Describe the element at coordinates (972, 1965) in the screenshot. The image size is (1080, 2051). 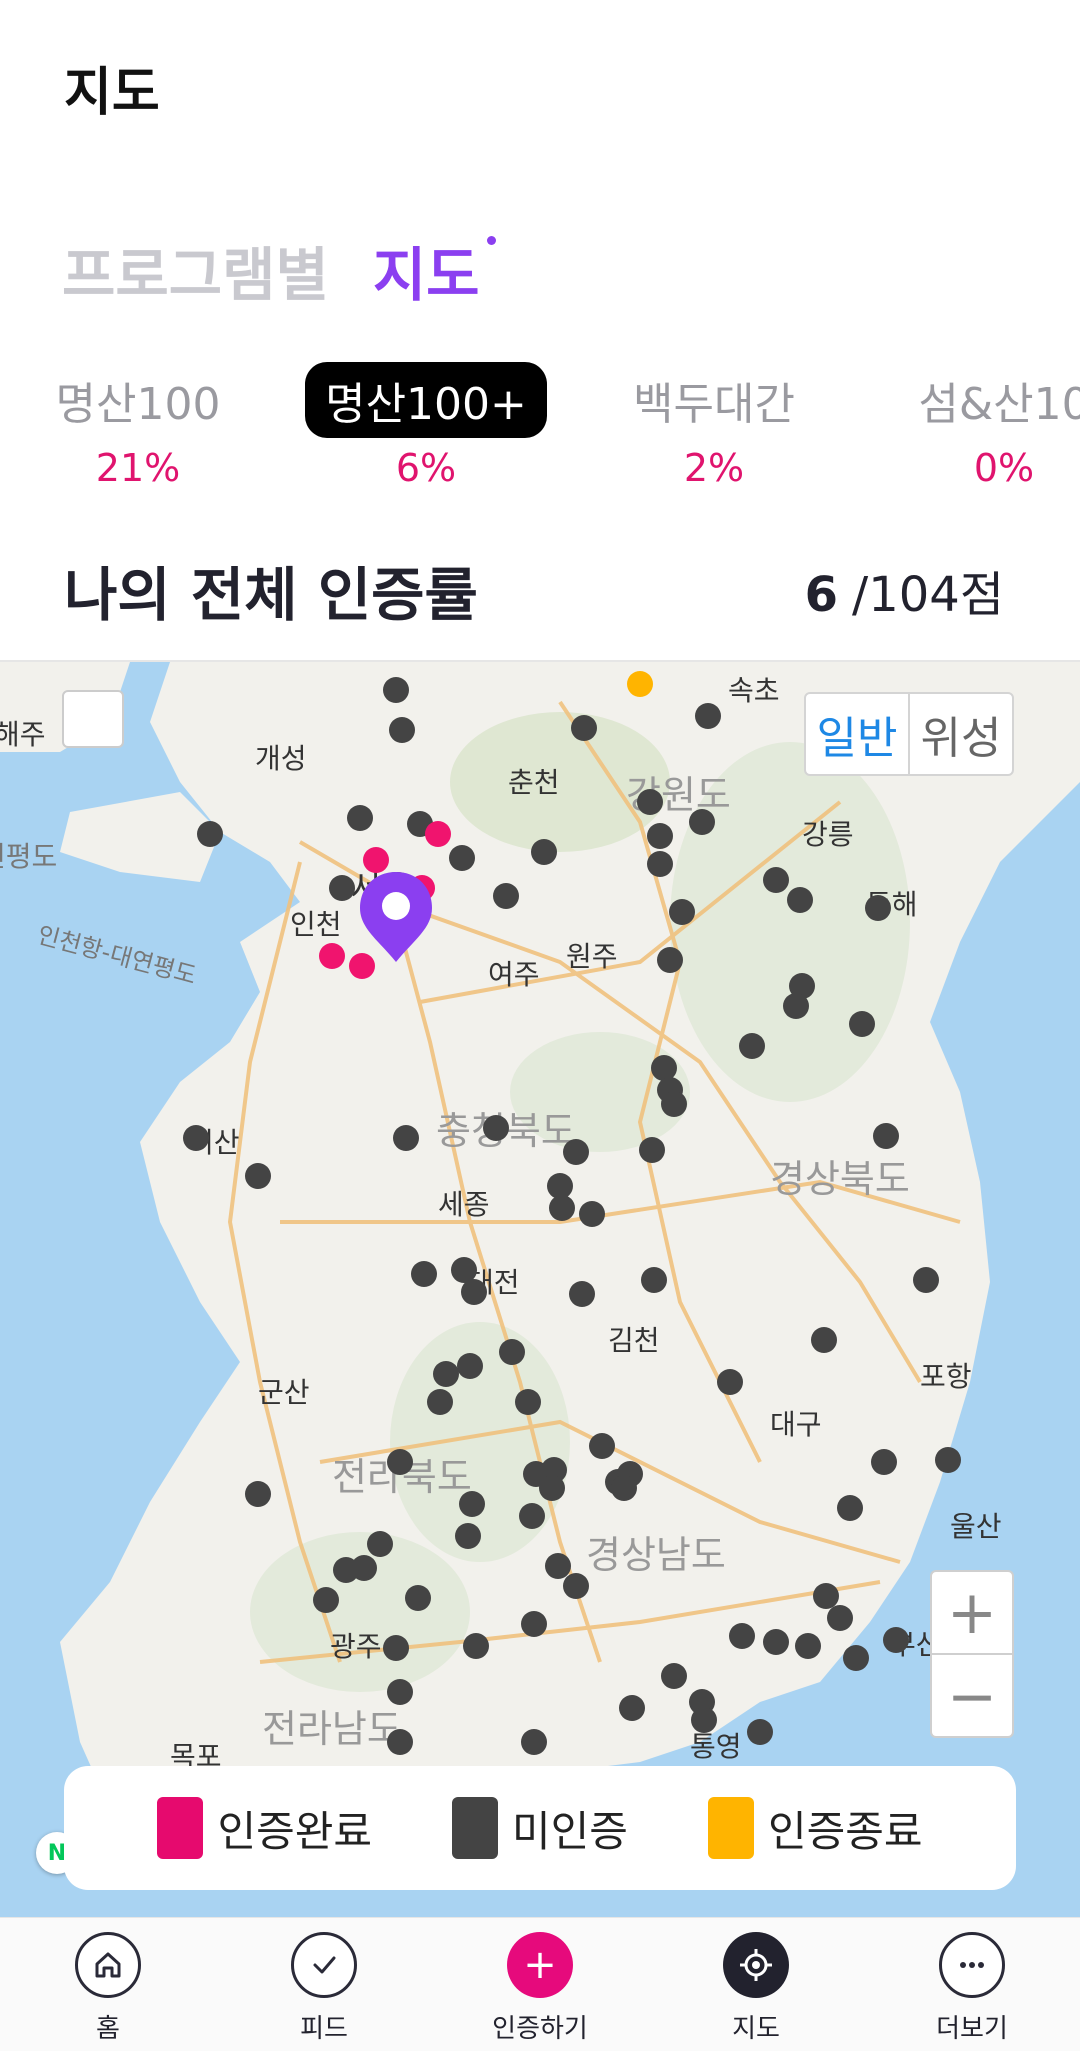
I see `more-icon` at that location.